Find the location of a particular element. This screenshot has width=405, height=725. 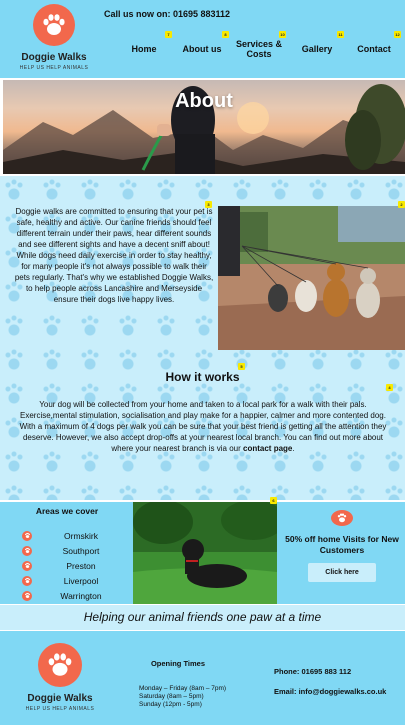

nav-home: Home is located at coordinates (144, 49).